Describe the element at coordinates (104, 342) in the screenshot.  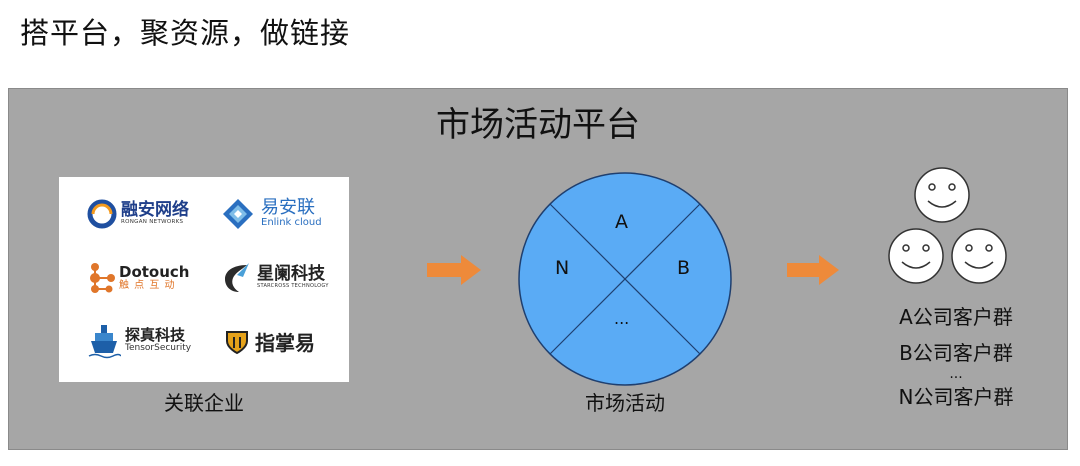
I see `ship-icon` at that location.